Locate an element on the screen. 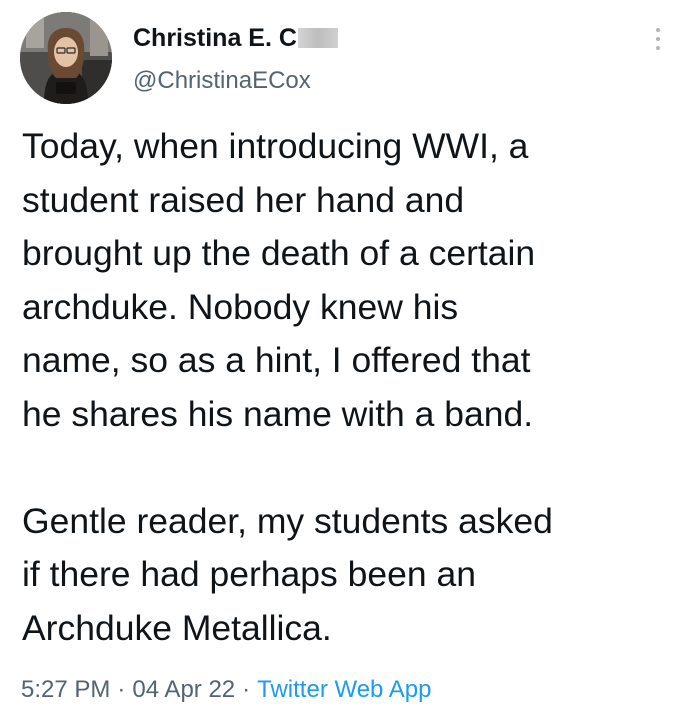 Image resolution: width=700 pixels, height=725 pixels. author-display-name: Christina E. C is located at coordinates (235, 38).